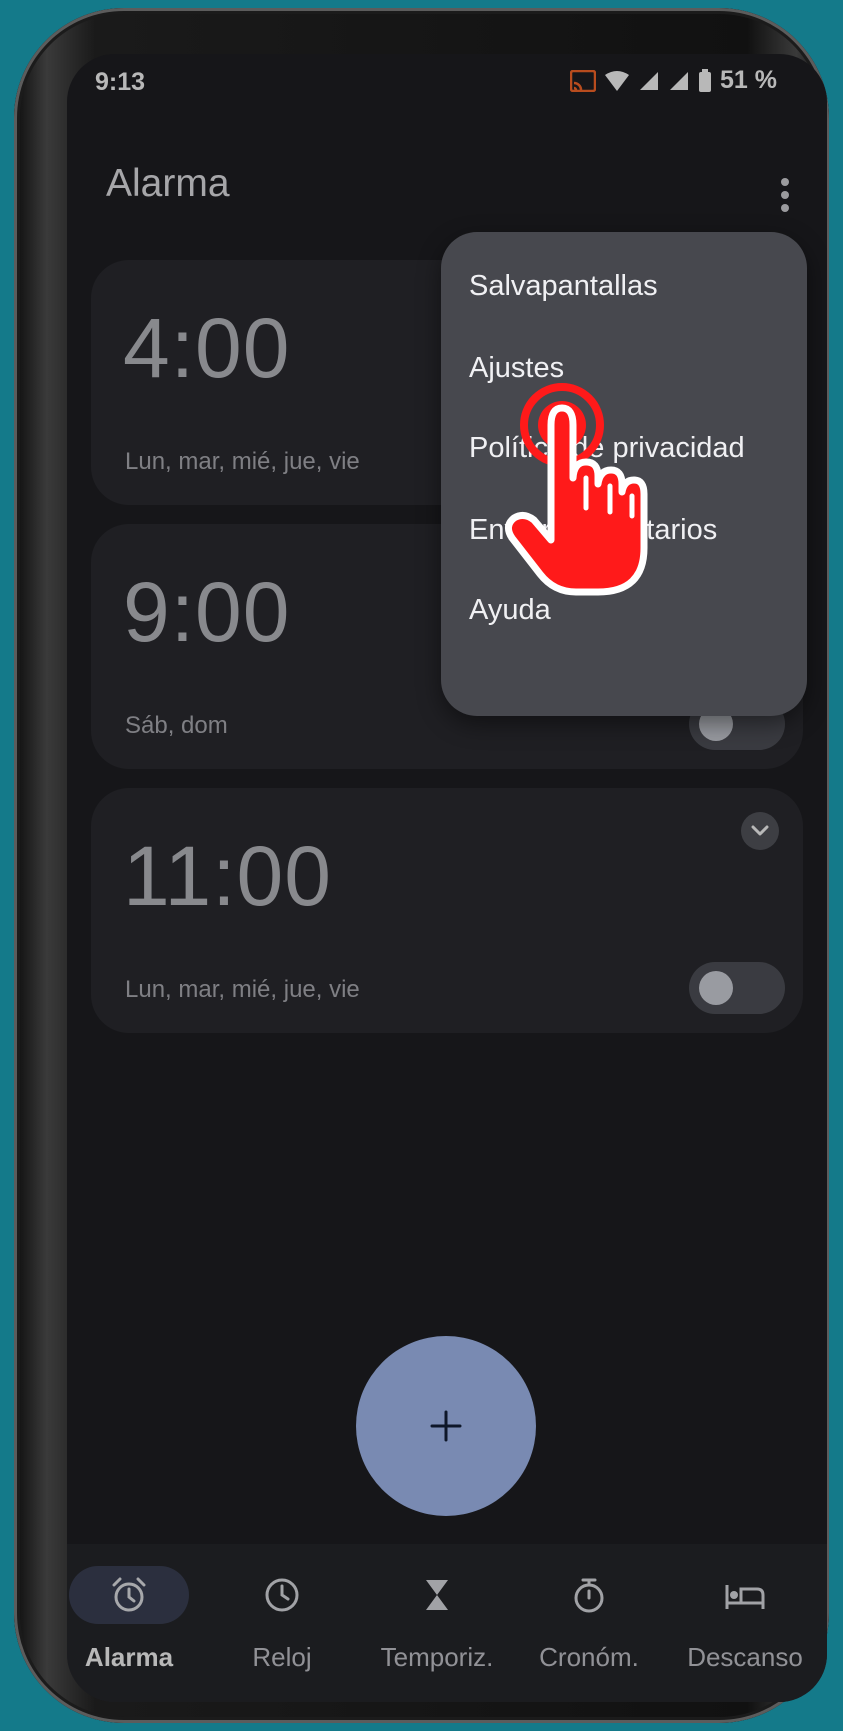  I want to click on chevron-down-icon, so click(760, 830).